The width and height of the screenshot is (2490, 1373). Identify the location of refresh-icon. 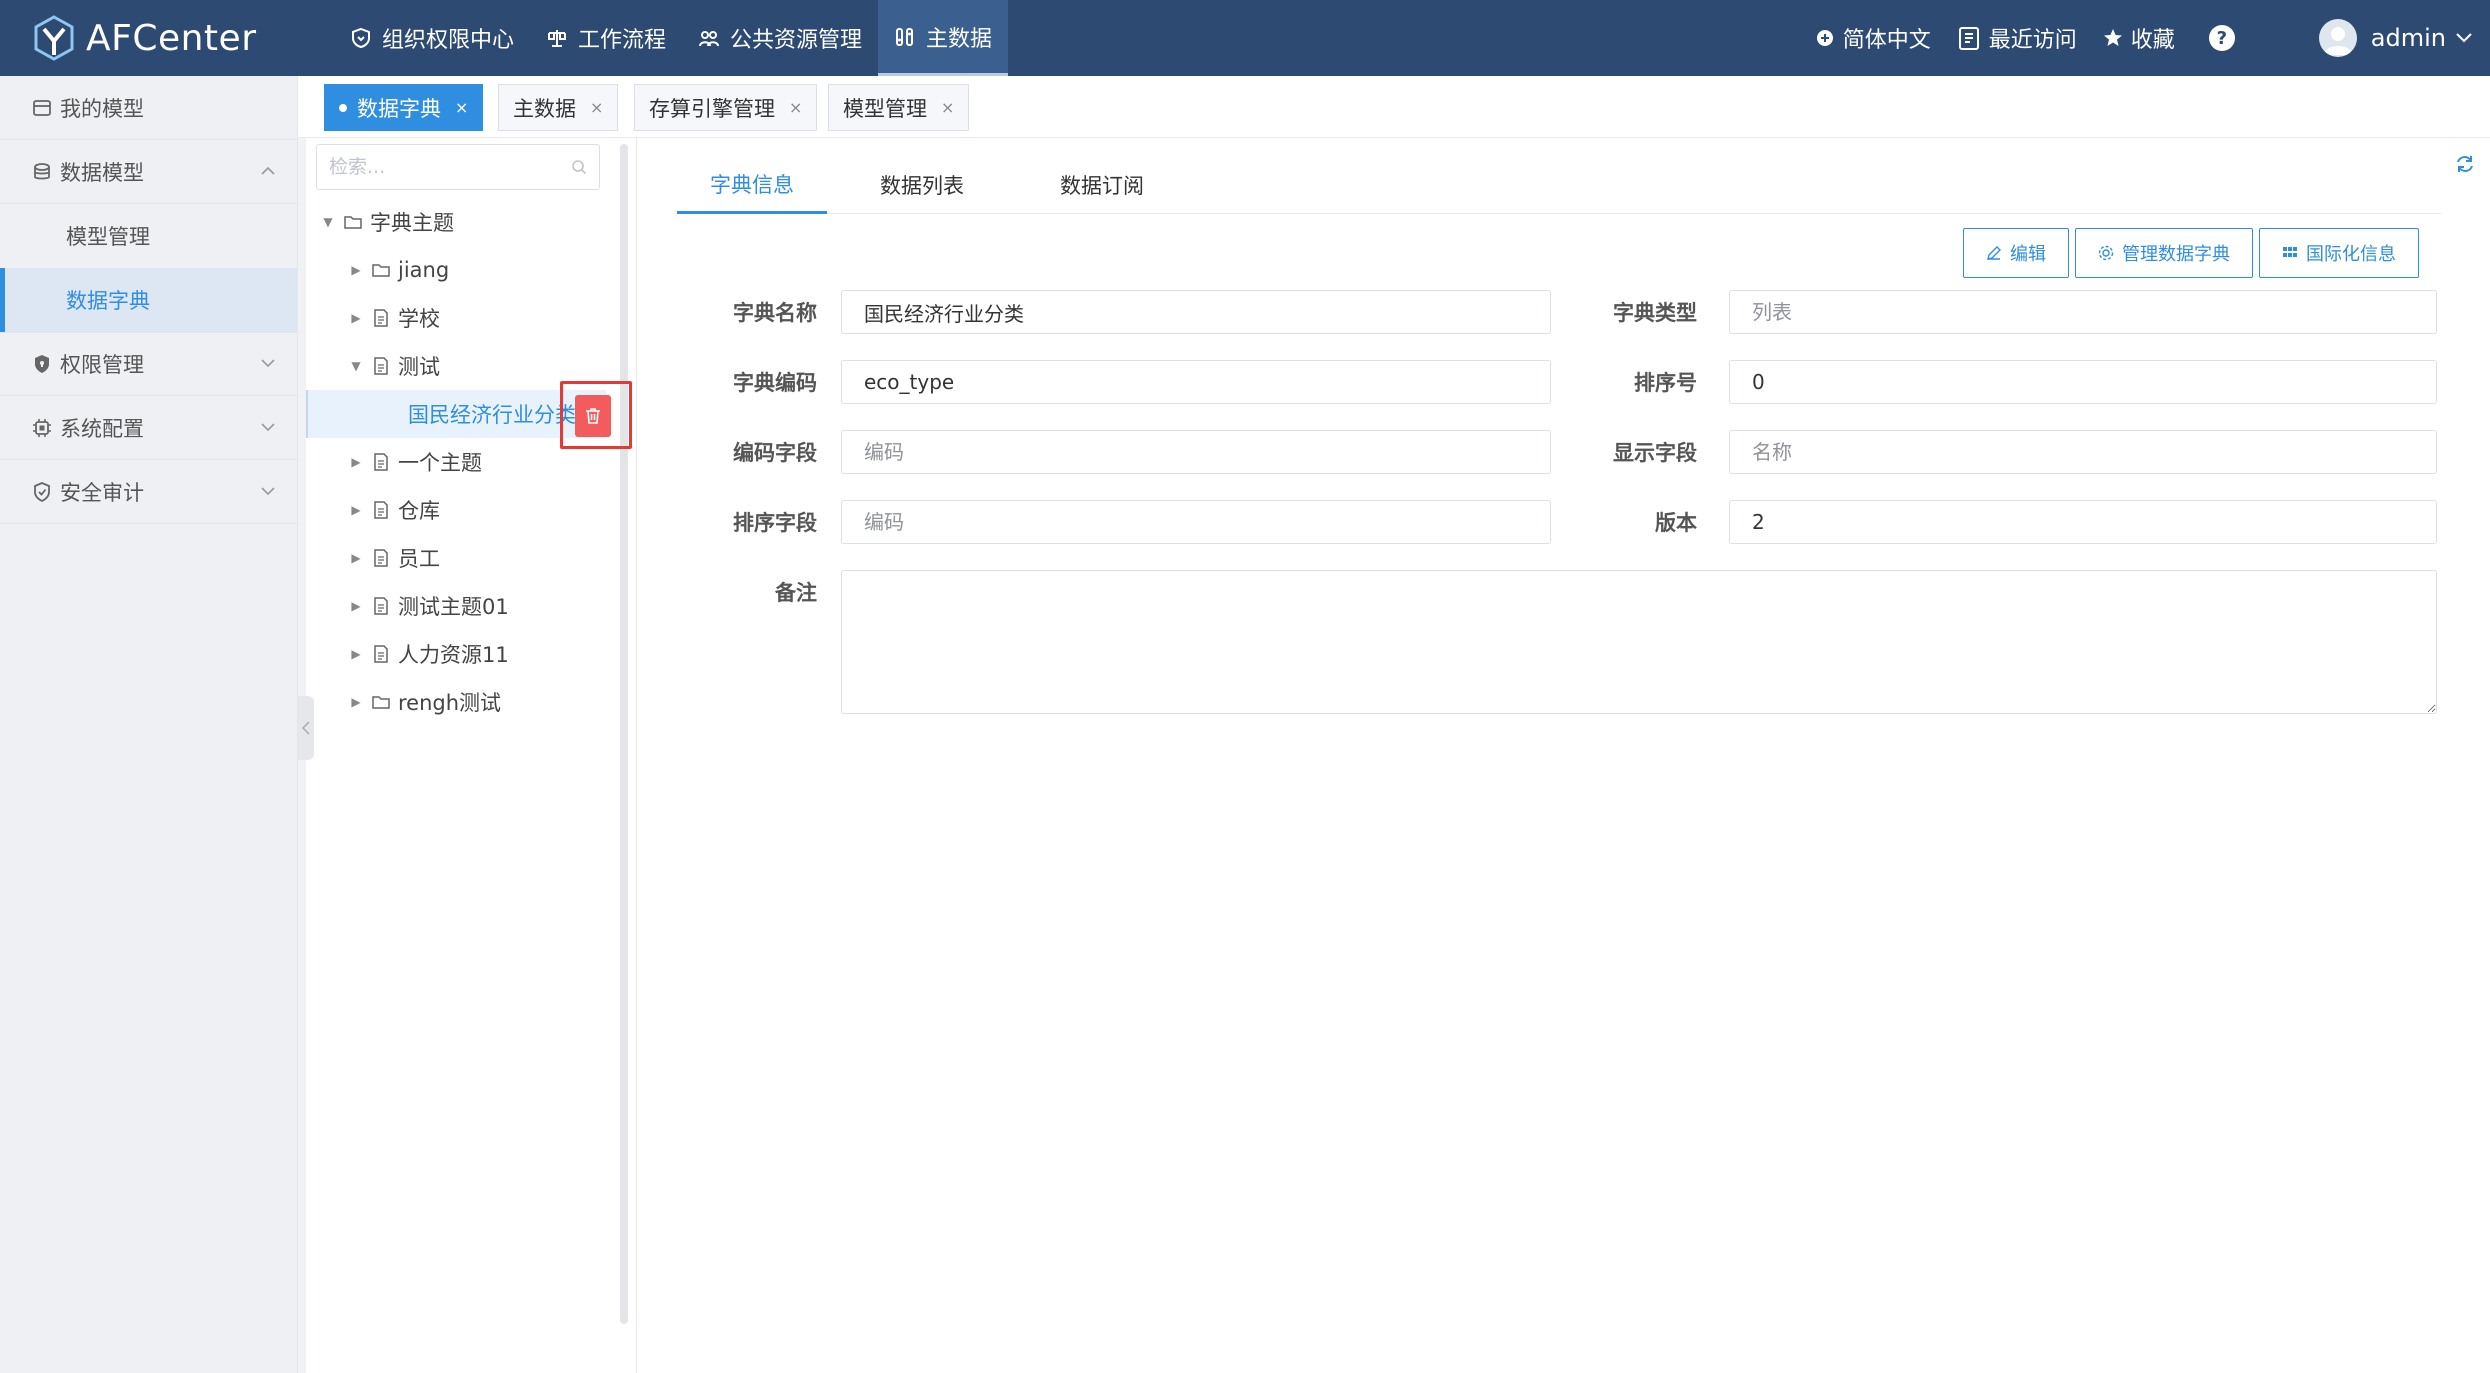
(2465, 164).